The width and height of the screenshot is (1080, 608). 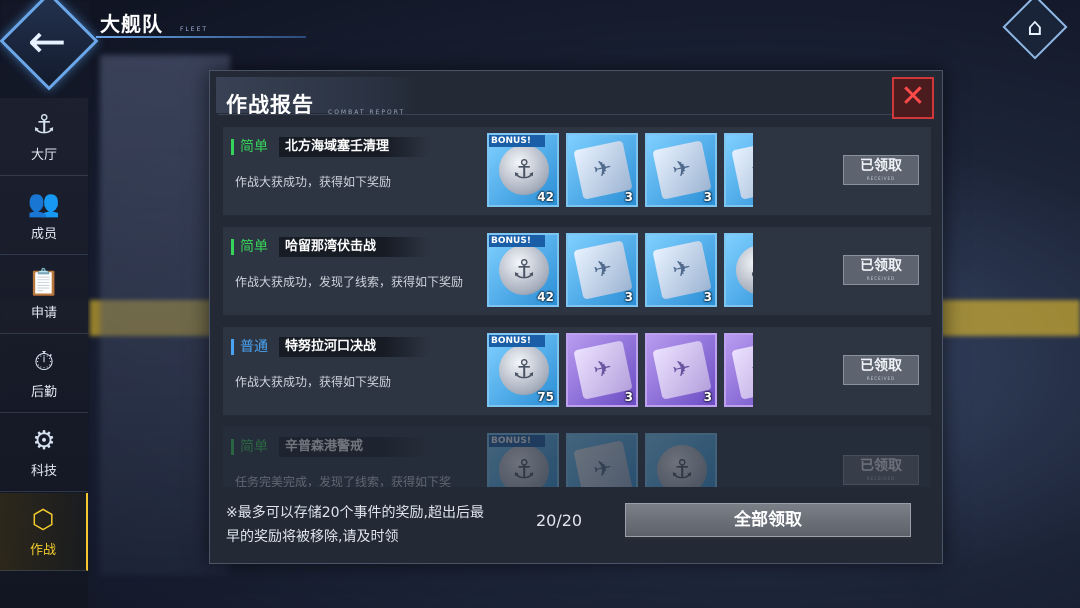 What do you see at coordinates (1035, 27) in the screenshot?
I see `home-icon: ⌂` at bounding box center [1035, 27].